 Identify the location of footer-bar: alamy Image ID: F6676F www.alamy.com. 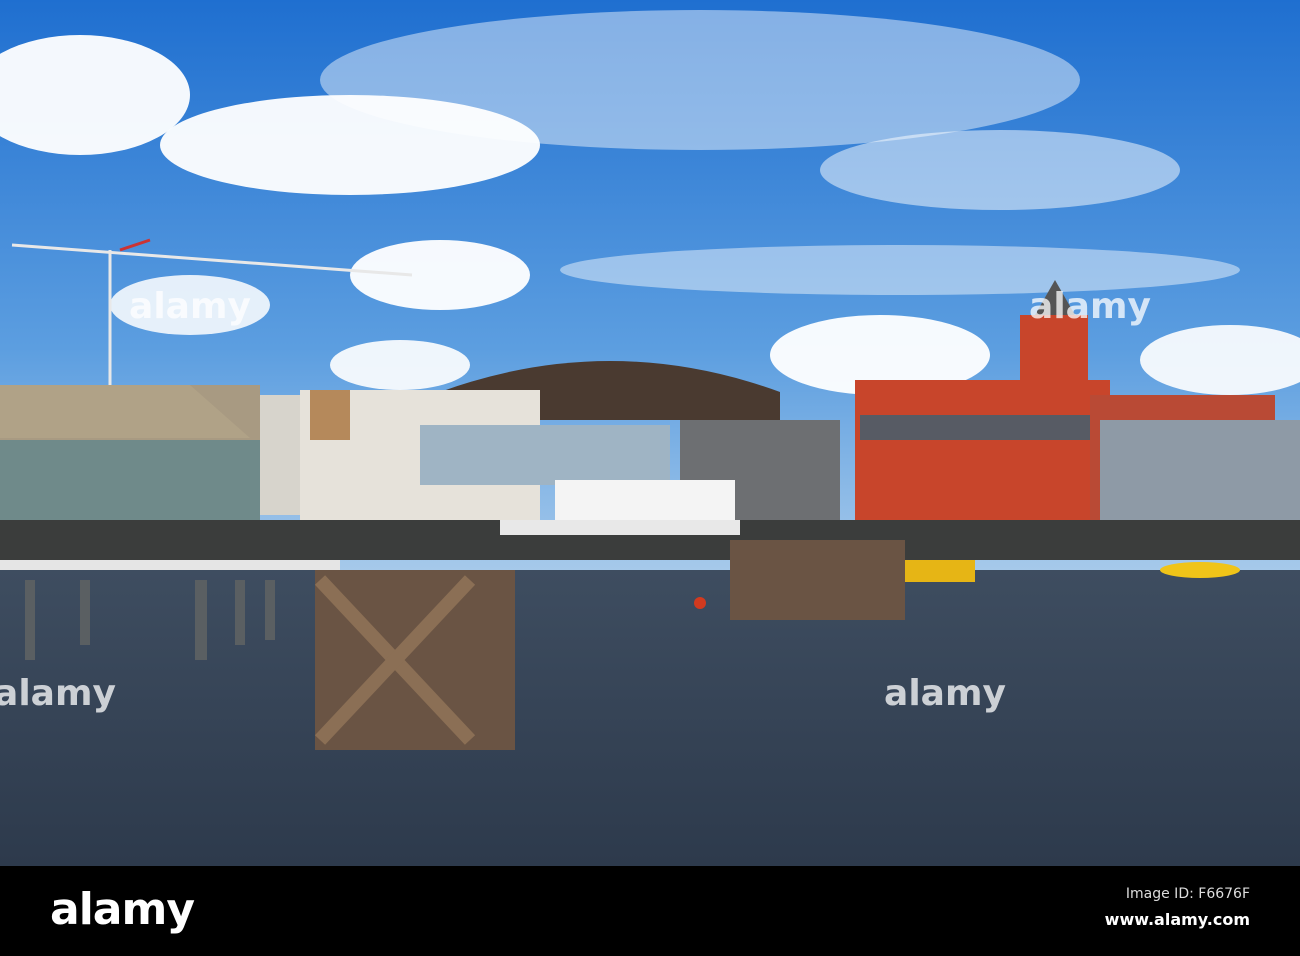
(650, 911).